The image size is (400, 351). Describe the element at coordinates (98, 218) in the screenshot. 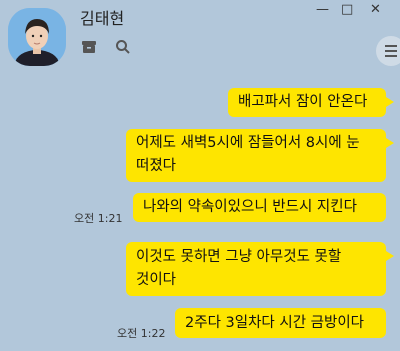

I see `message-time: 오전 1:21` at that location.